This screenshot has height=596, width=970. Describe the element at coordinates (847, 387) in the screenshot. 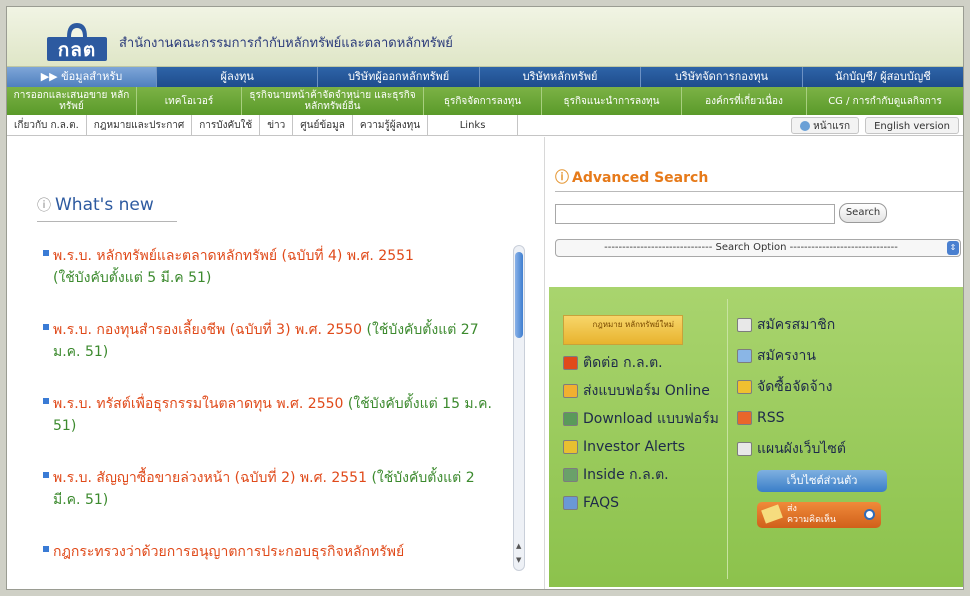

I see `procurement-link: จัดซื้อจัดจ้าง` at that location.